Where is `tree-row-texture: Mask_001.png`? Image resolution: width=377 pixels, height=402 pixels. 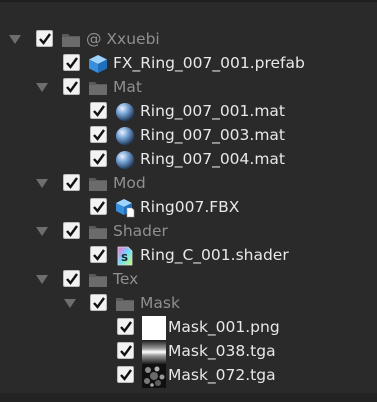 tree-row-texture: Mask_001.png is located at coordinates (188, 328).